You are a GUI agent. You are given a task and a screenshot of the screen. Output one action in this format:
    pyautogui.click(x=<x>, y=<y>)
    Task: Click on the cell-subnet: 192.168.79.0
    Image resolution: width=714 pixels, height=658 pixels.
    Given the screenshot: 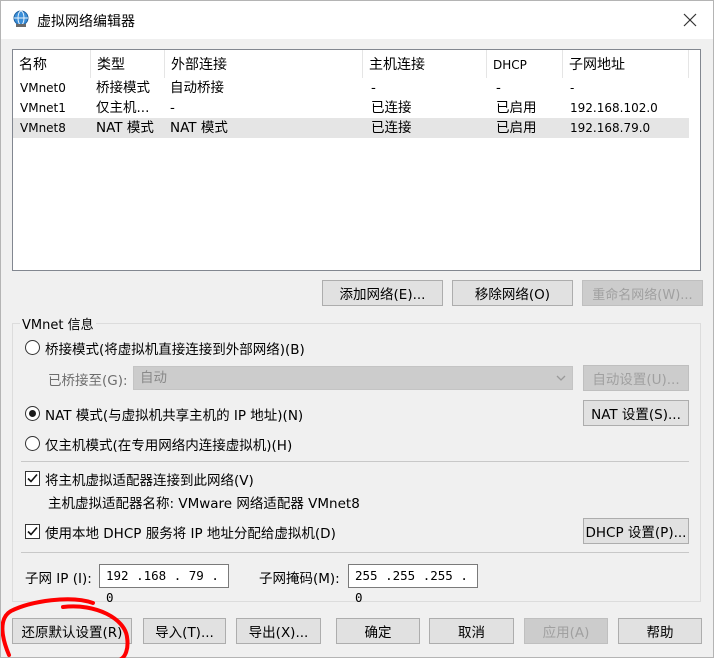 What is the action you would take?
    pyautogui.click(x=610, y=128)
    